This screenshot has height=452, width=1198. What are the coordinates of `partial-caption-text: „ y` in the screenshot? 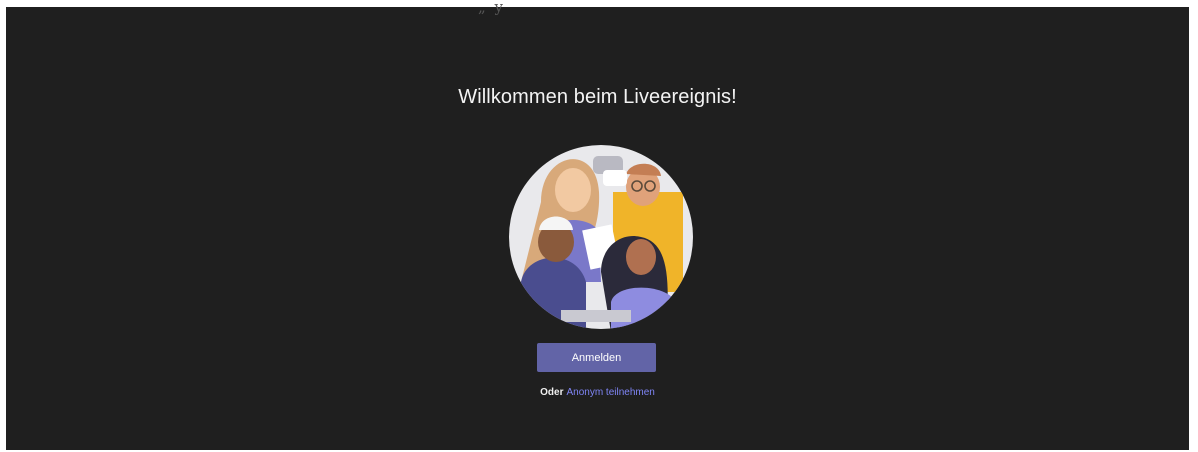 It's located at (492, 8).